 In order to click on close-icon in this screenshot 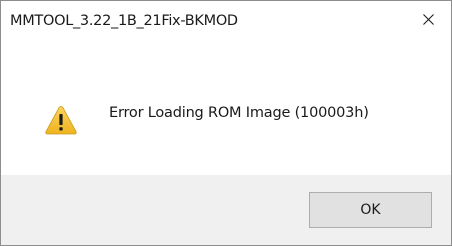, I will do `click(428, 19)`.